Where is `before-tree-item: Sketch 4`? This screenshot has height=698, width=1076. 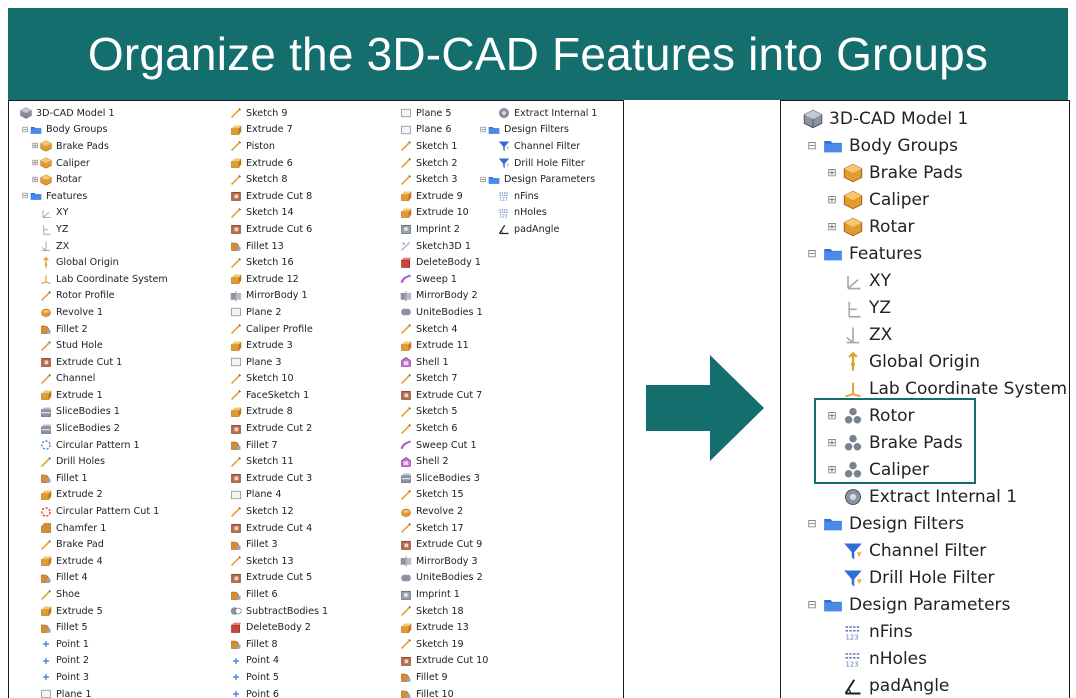 before-tree-item: Sketch 4 is located at coordinates (433, 329).